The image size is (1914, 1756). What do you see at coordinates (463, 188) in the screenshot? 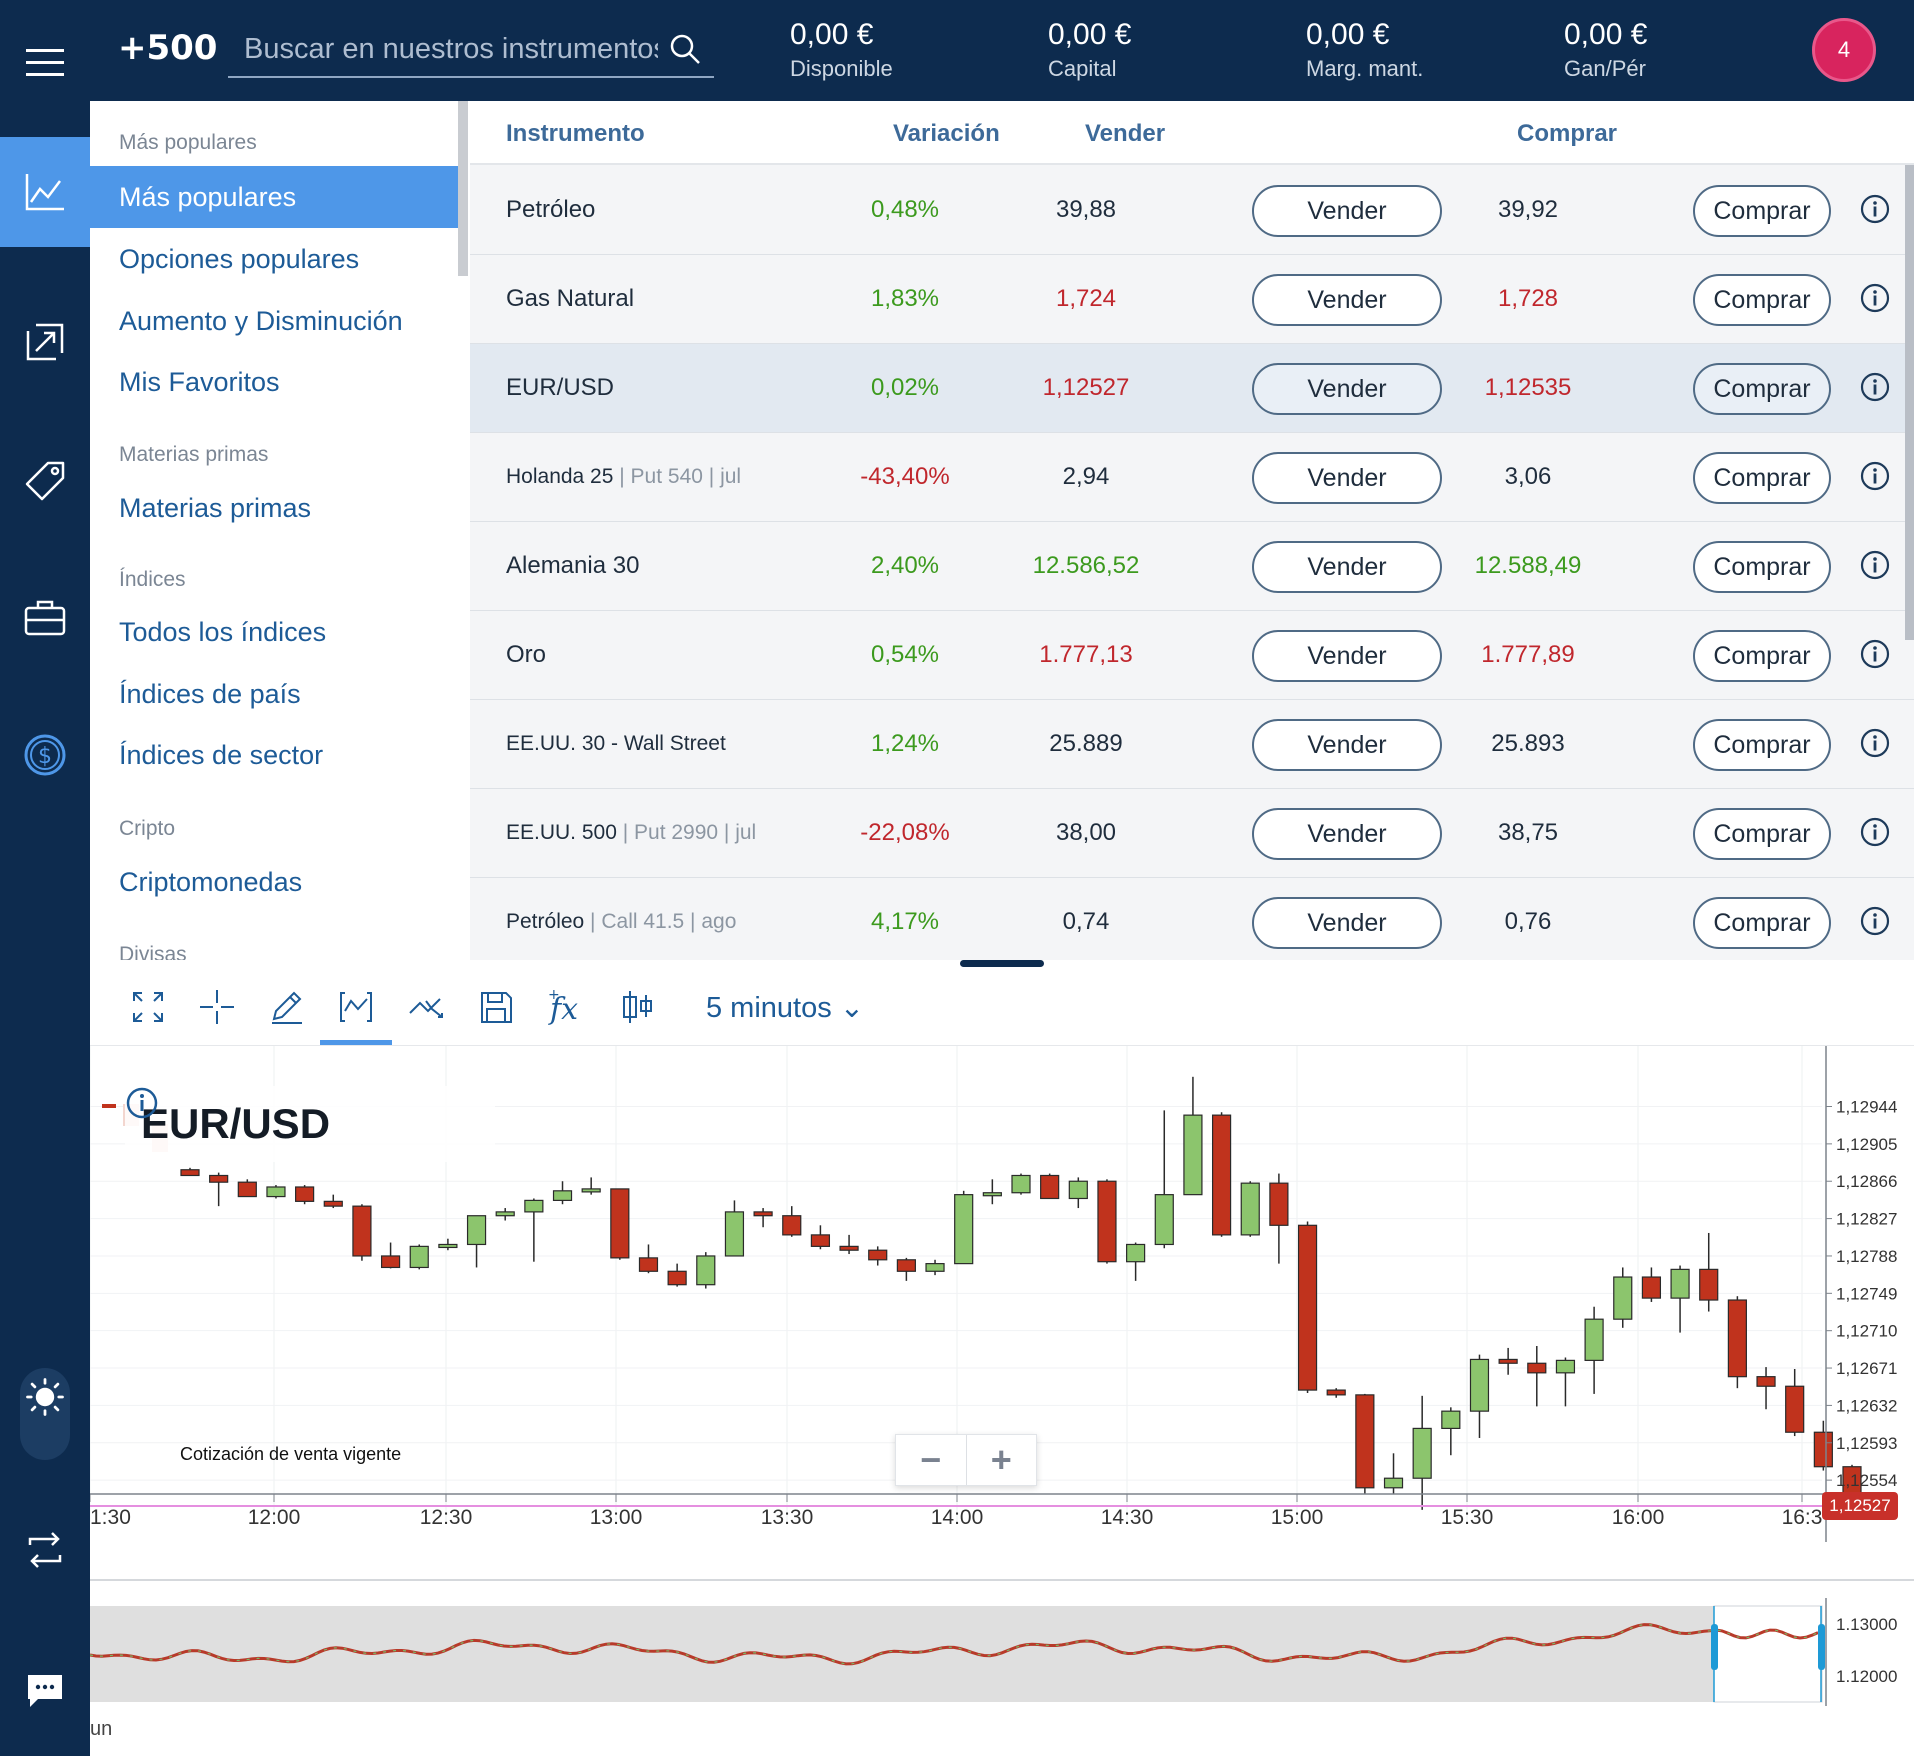
I see `category-scrollbar` at bounding box center [463, 188].